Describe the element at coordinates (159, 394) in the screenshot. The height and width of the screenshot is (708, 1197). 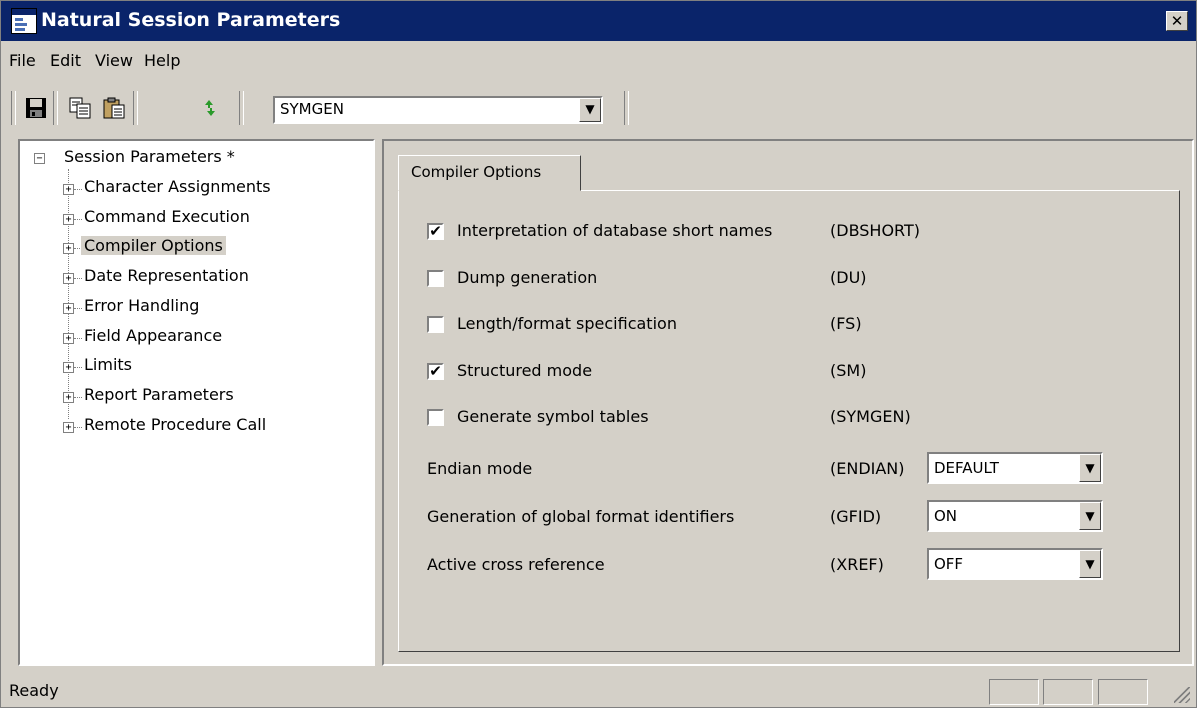
I see `tree-item-label: Report Parameters` at that location.